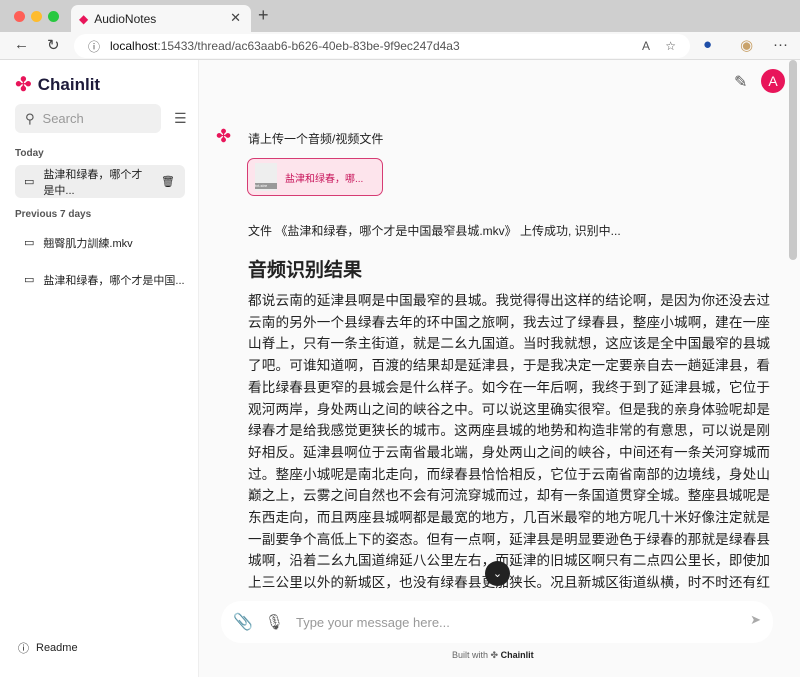  Describe the element at coordinates (53, 45) in the screenshot. I see `reload-icon: ↻` at that location.